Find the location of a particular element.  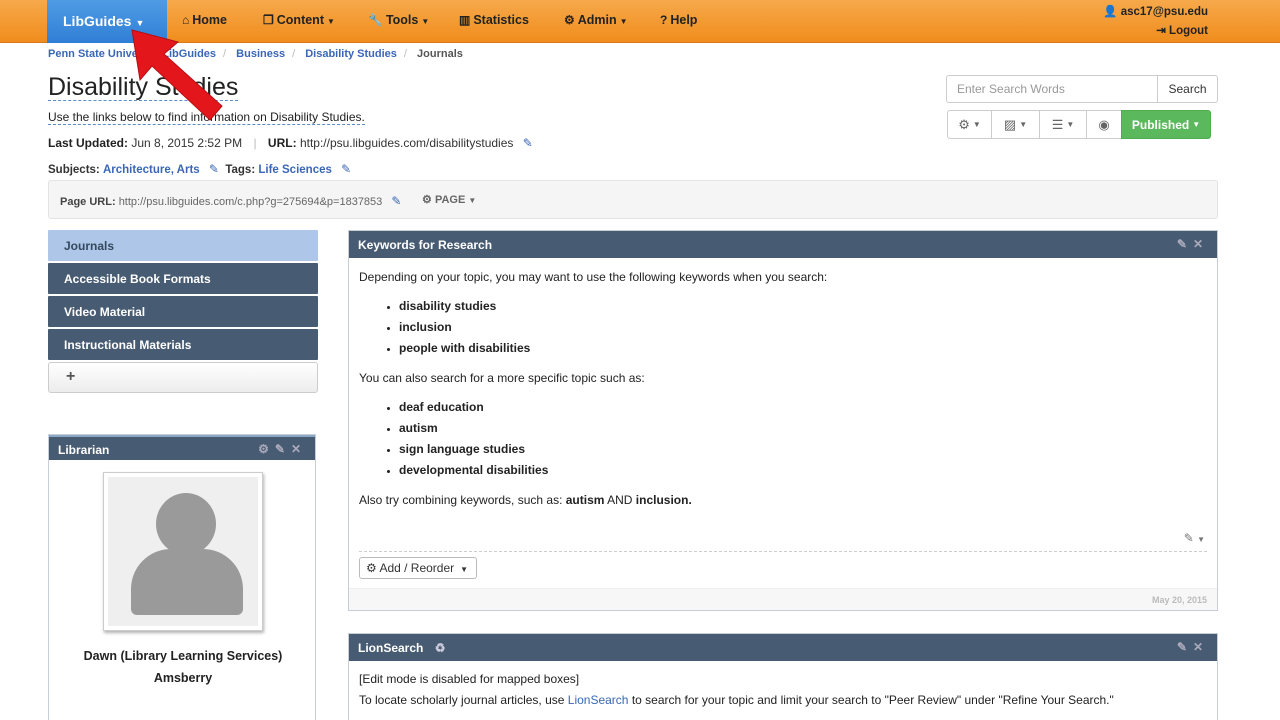

guide-settings-button: ⚙ ▼ is located at coordinates (969, 124).